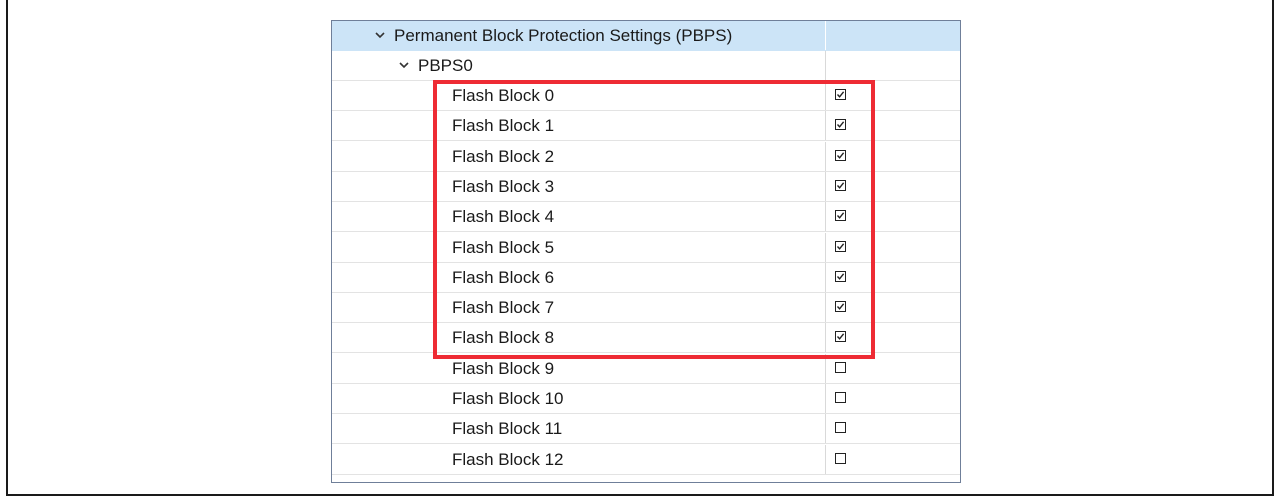 This screenshot has height=498, width=1280. What do you see at coordinates (646, 247) in the screenshot?
I see `flash-block-row: Flash Block 5` at bounding box center [646, 247].